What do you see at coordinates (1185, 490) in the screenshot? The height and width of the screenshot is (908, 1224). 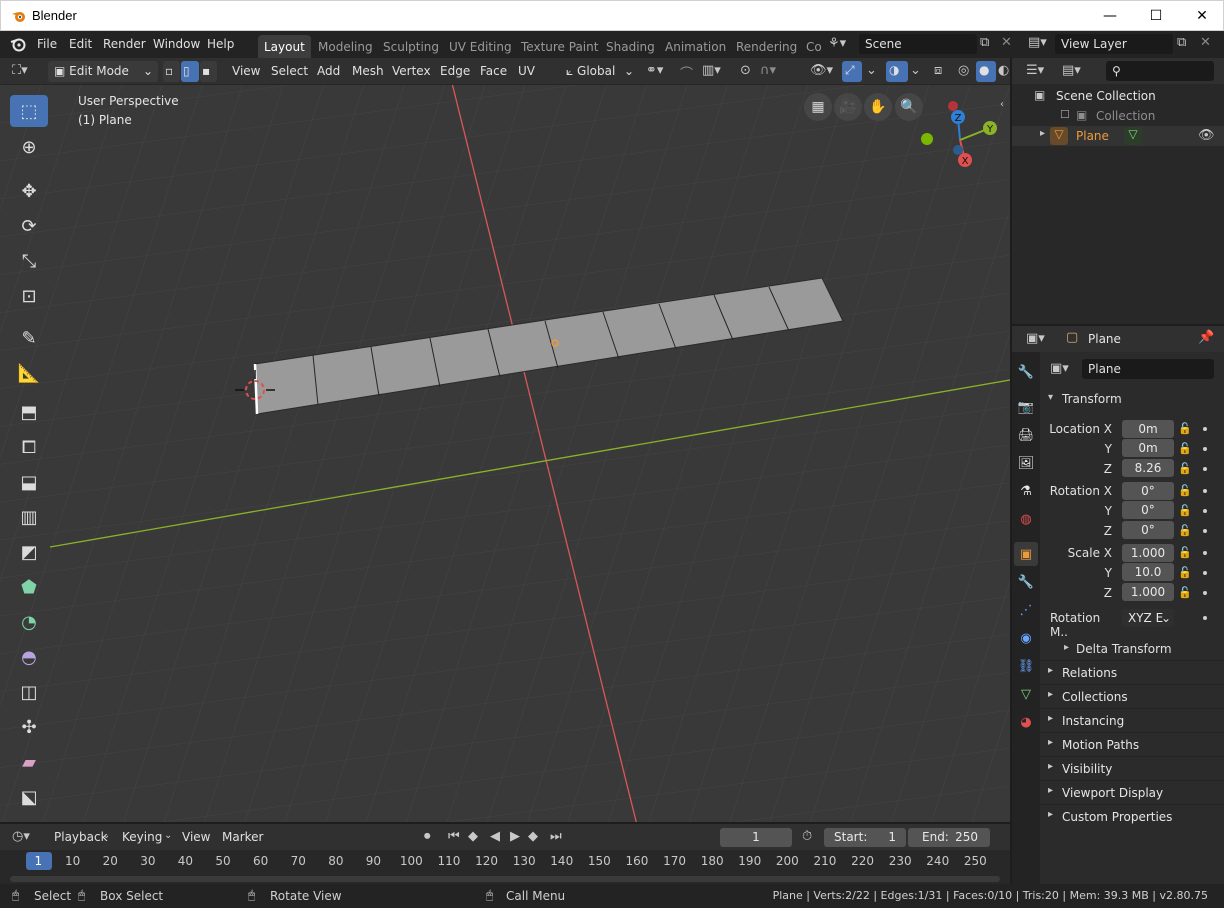 I see `lock-rotation-x-icon: 🔓` at bounding box center [1185, 490].